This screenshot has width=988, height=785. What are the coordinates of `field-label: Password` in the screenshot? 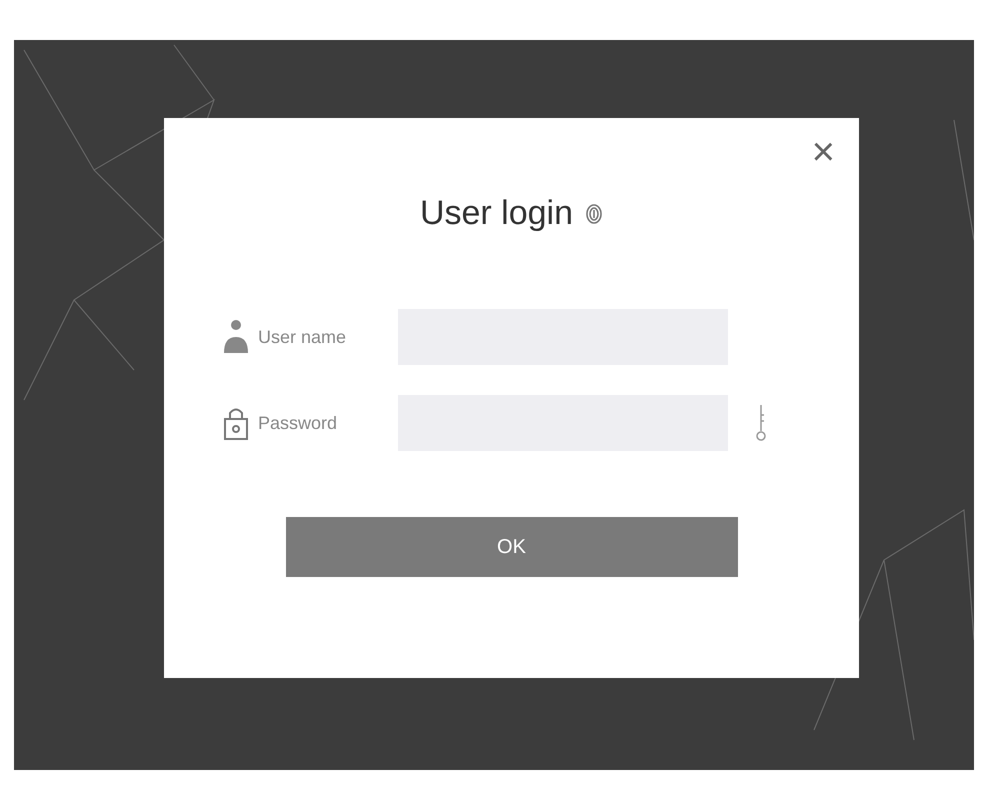 It's located at (298, 423).